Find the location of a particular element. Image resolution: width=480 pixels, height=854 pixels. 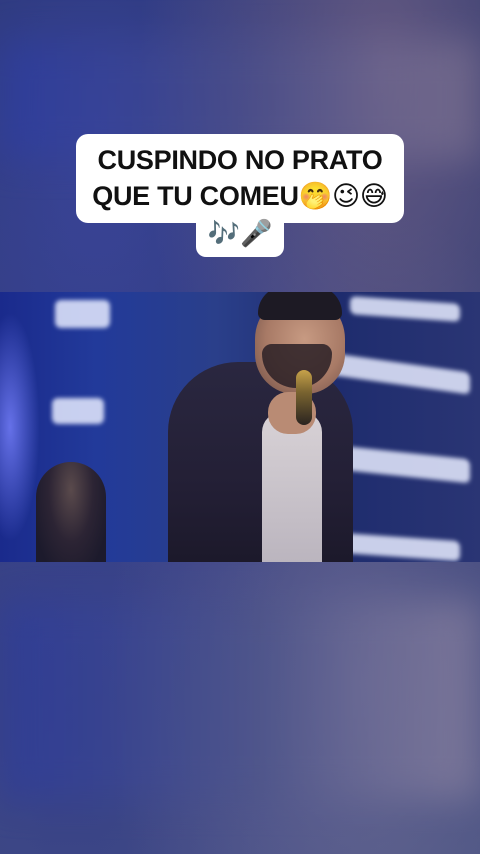

caption-box-sub: 🎶🎤 is located at coordinates (240, 237).